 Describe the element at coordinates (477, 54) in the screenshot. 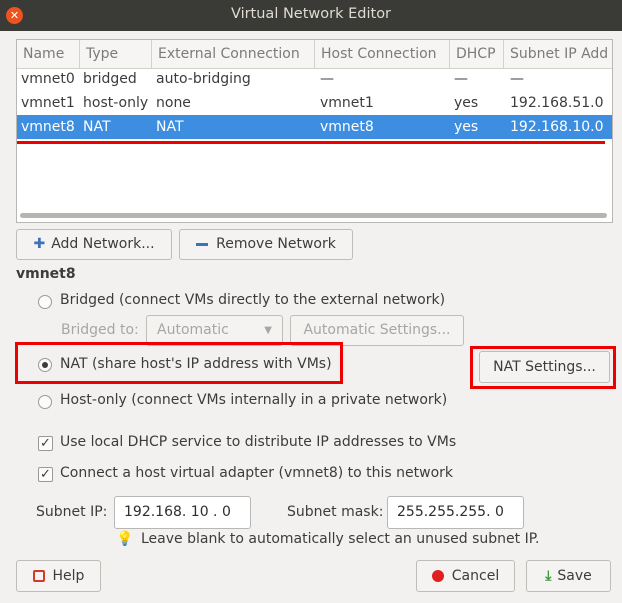

I see `column-dhcp: DHCP` at that location.